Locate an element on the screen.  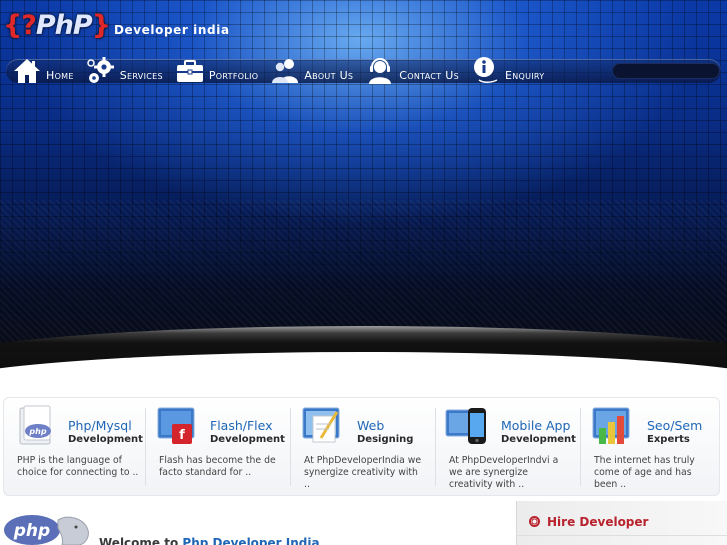
seo-chart-icon is located at coordinates (611, 425).